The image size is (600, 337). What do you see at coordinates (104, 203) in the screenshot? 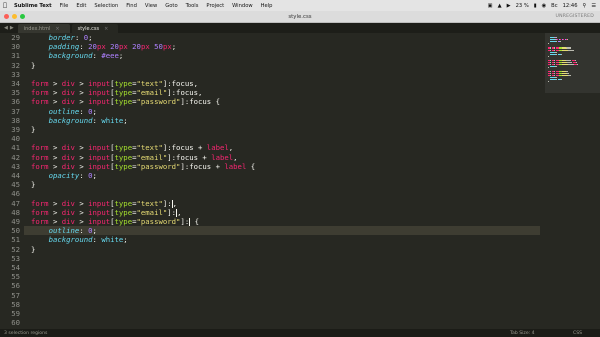
I see `code-line: form > div > input[type="text"]:,` at bounding box center [104, 203].